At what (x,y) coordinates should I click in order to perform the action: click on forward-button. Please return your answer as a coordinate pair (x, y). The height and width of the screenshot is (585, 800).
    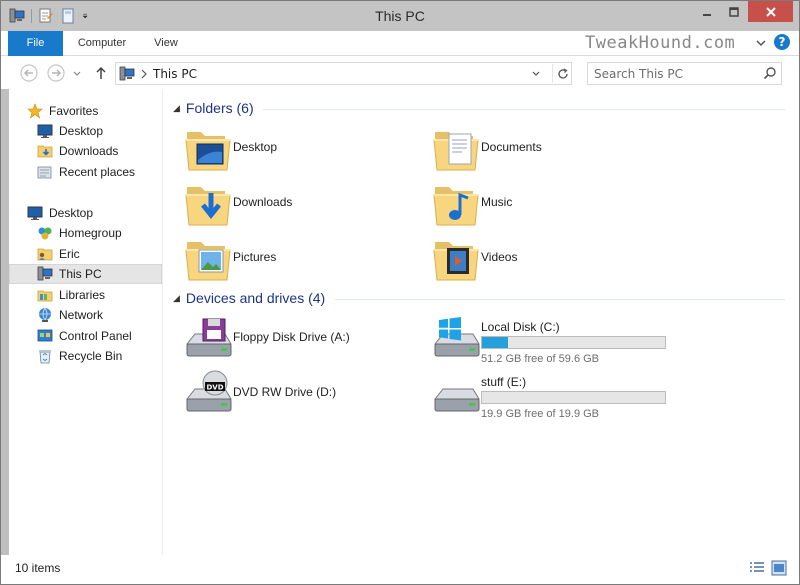
    Looking at the image, I should click on (56, 73).